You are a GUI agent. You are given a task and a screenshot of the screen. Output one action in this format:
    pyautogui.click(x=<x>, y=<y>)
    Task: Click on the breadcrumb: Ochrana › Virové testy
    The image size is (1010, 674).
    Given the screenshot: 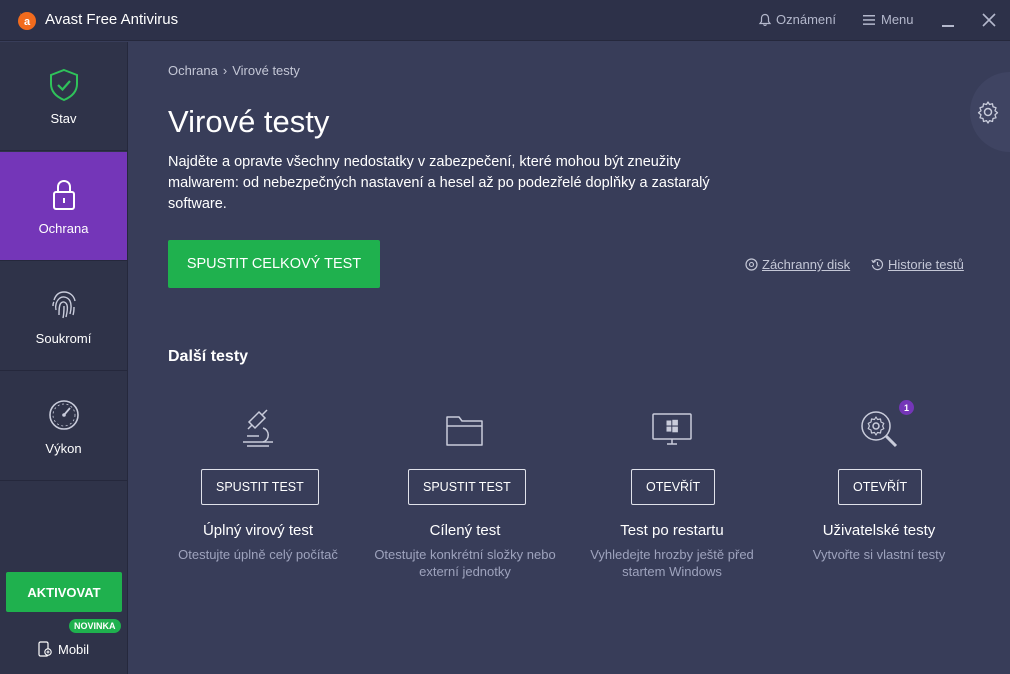 What is the action you would take?
    pyautogui.click(x=234, y=70)
    